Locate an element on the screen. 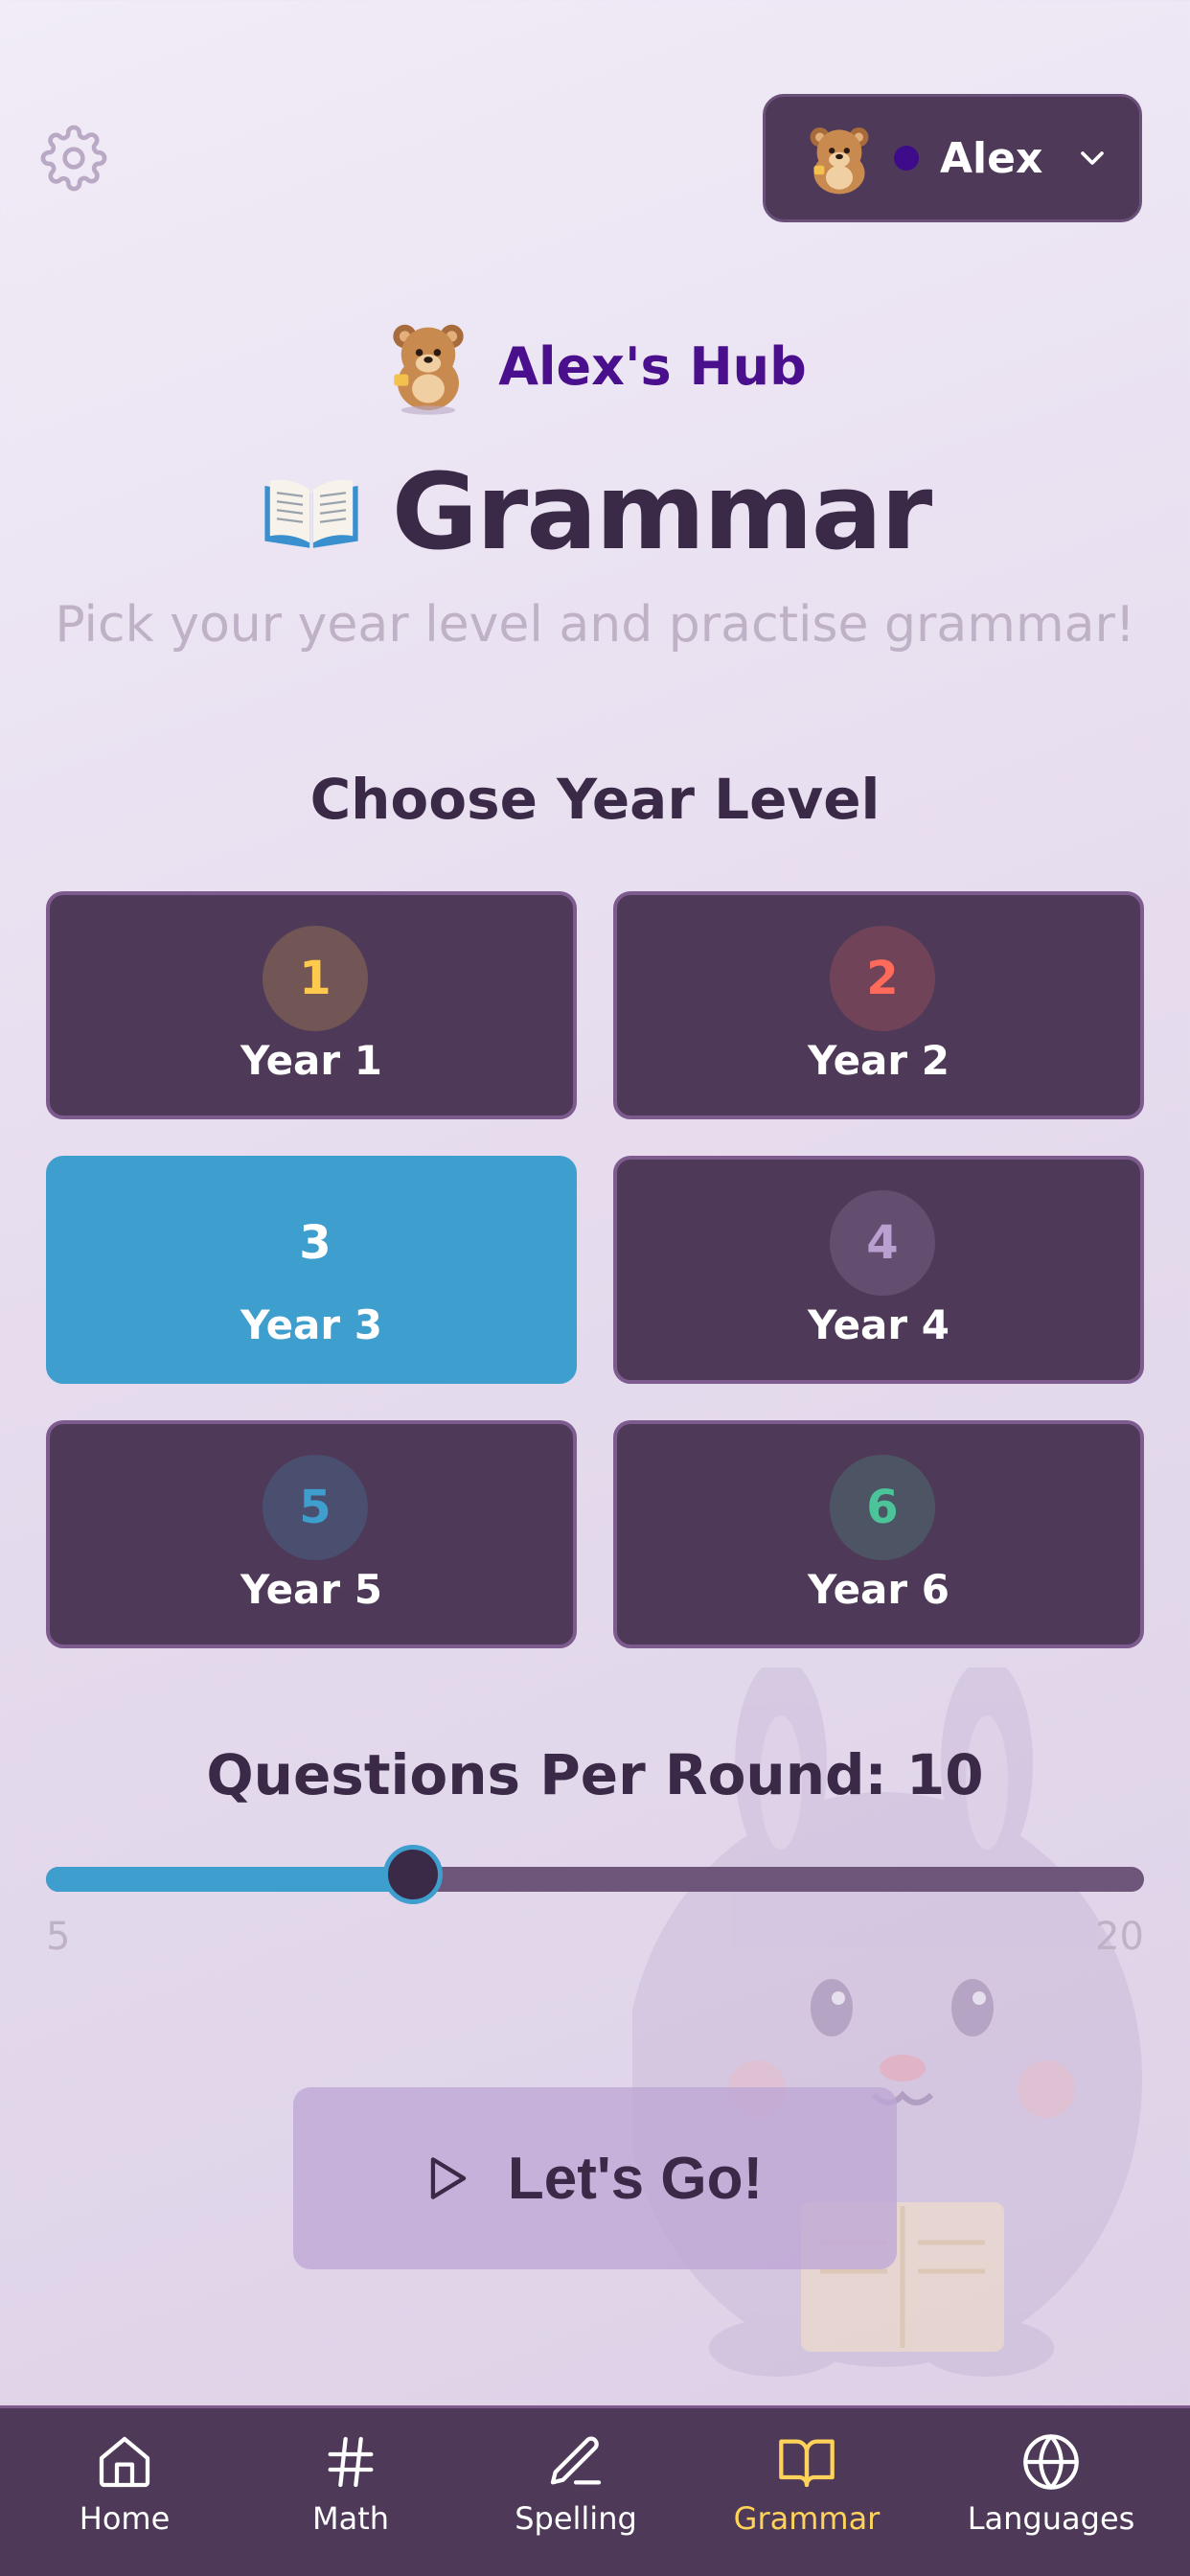 Image resolution: width=1190 pixels, height=2576 pixels. page-title: Grammar is located at coordinates (662, 512).